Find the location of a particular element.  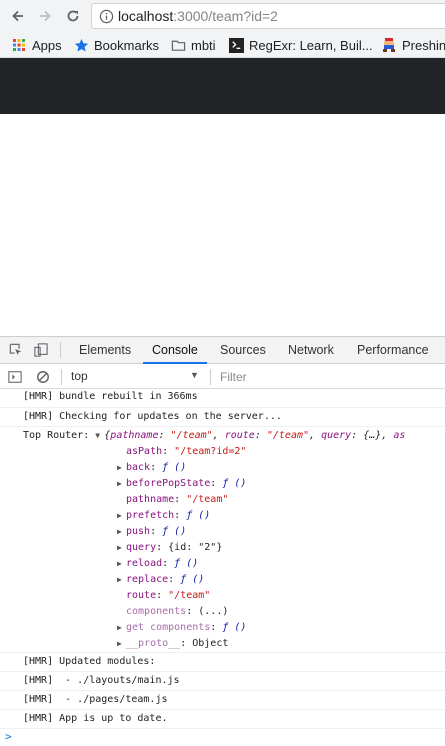

tab-console: Console is located at coordinates (175, 350).